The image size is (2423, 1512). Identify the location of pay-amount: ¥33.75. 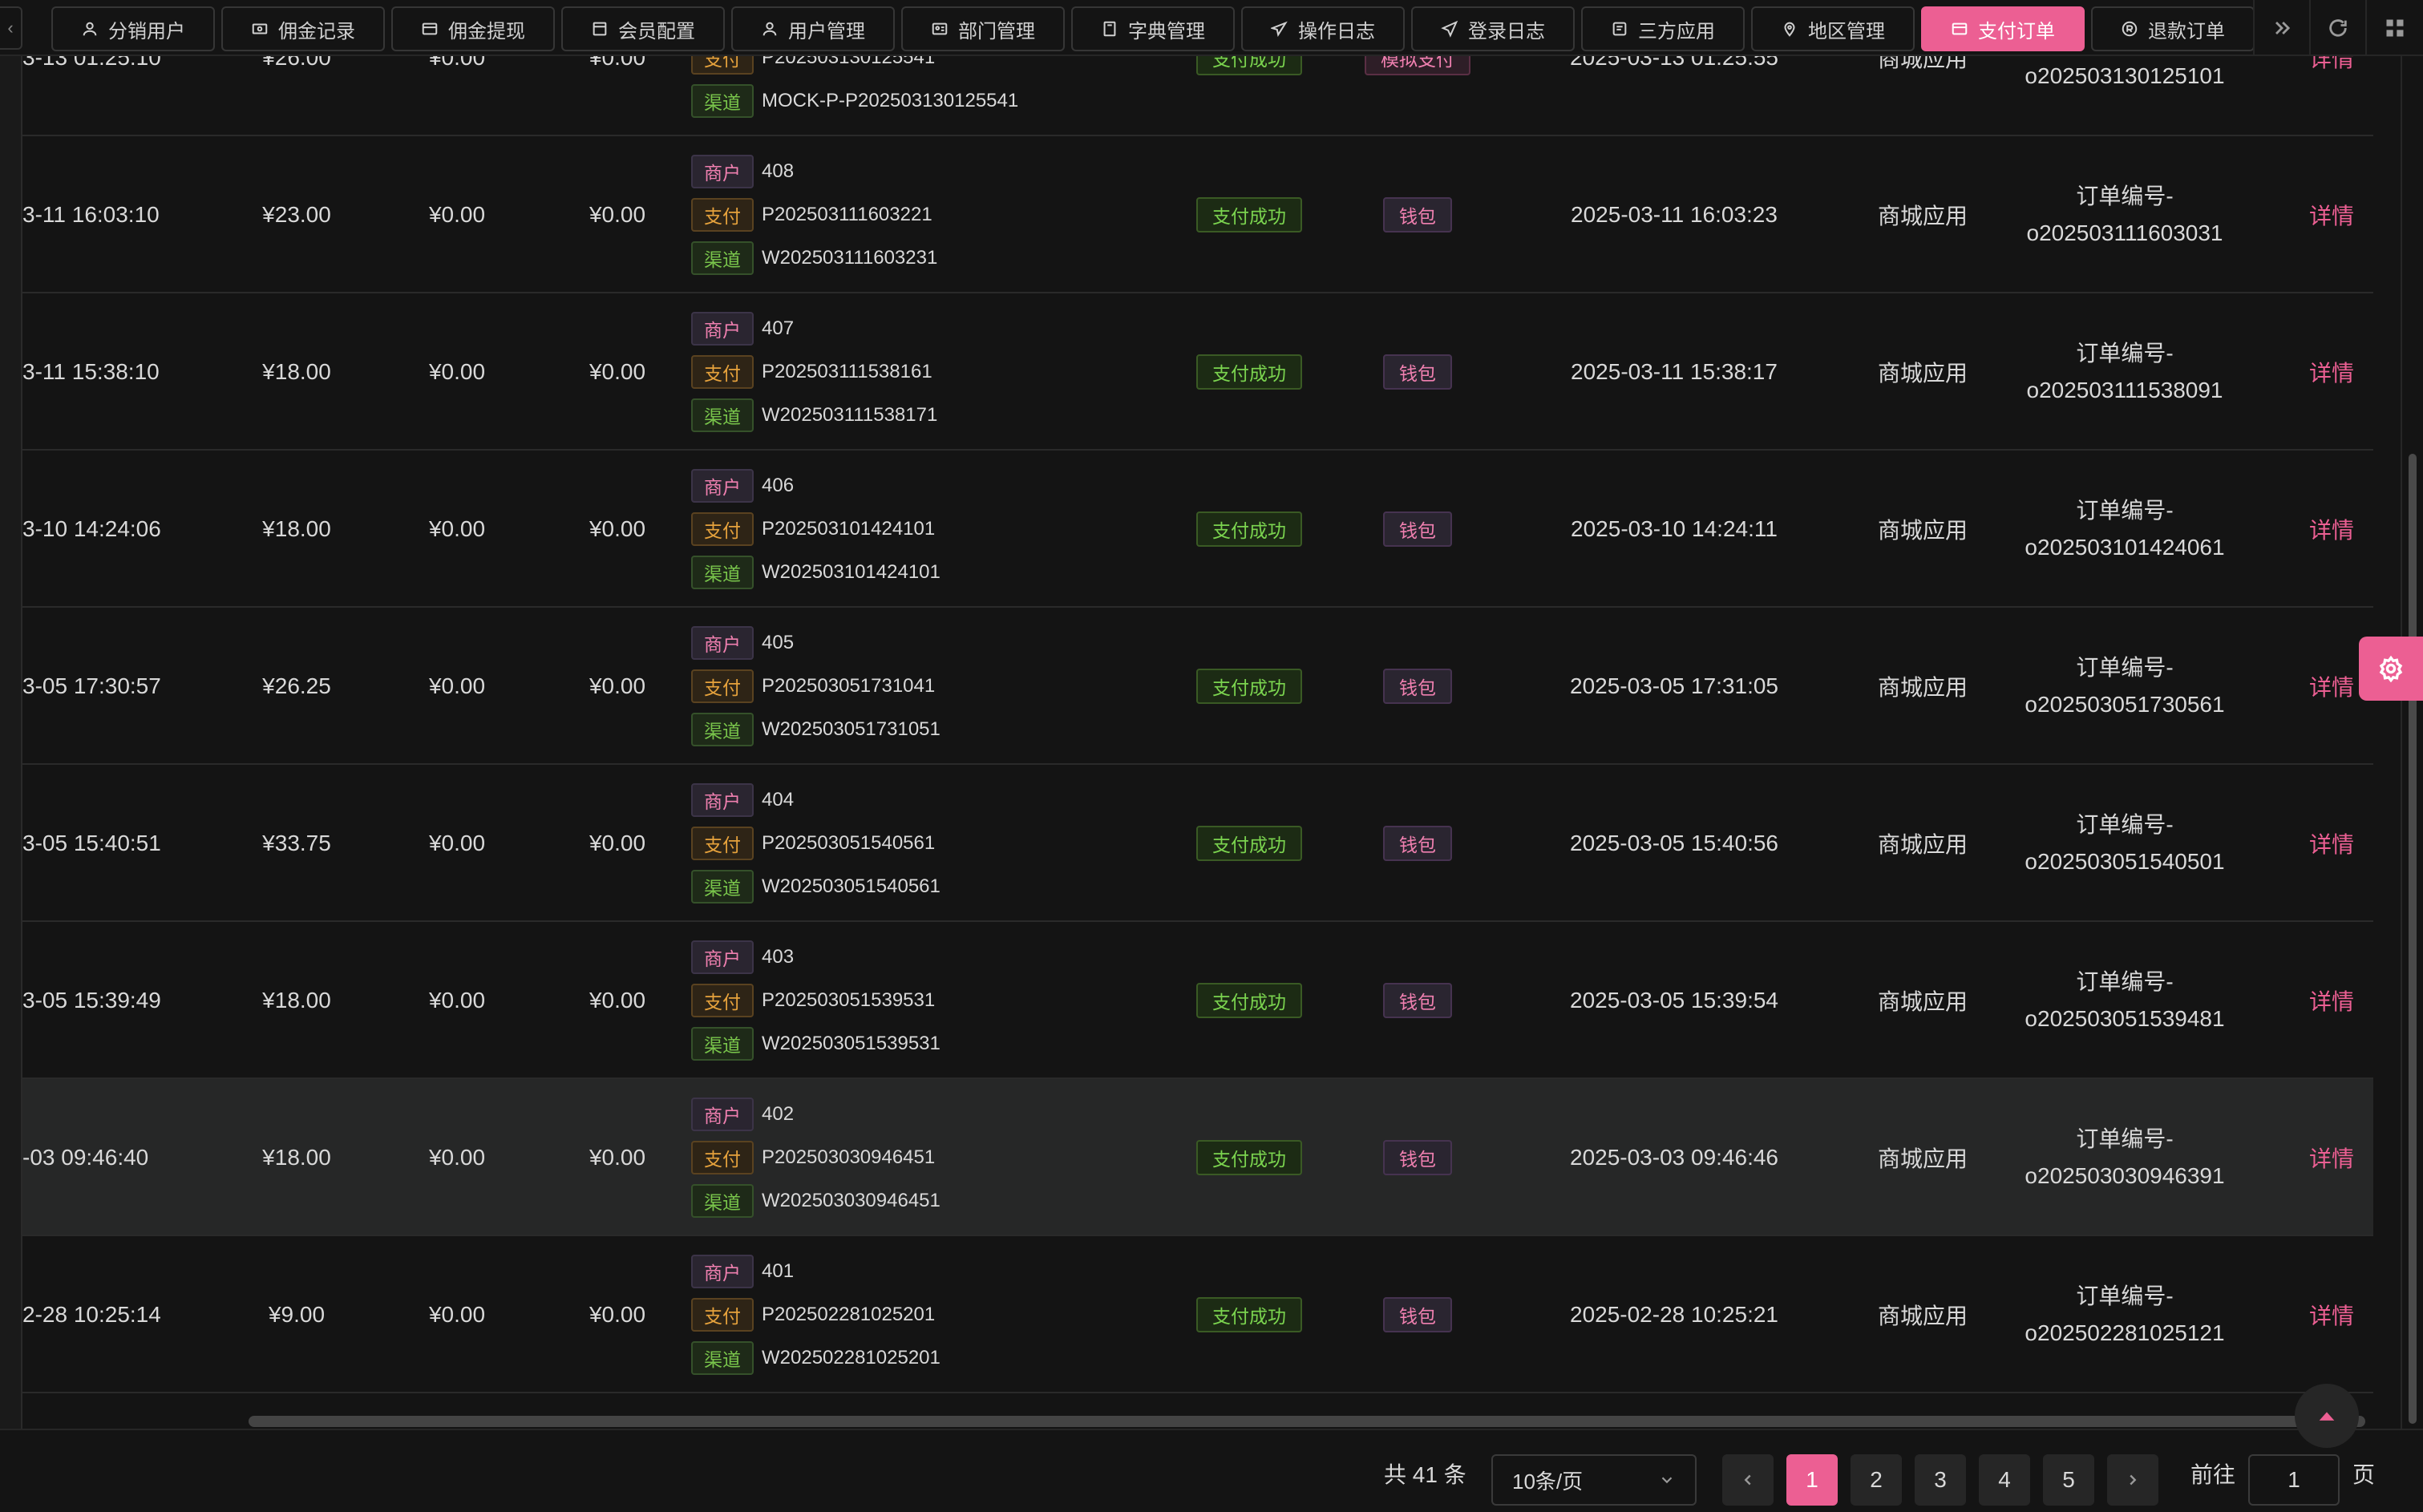
(296, 843).